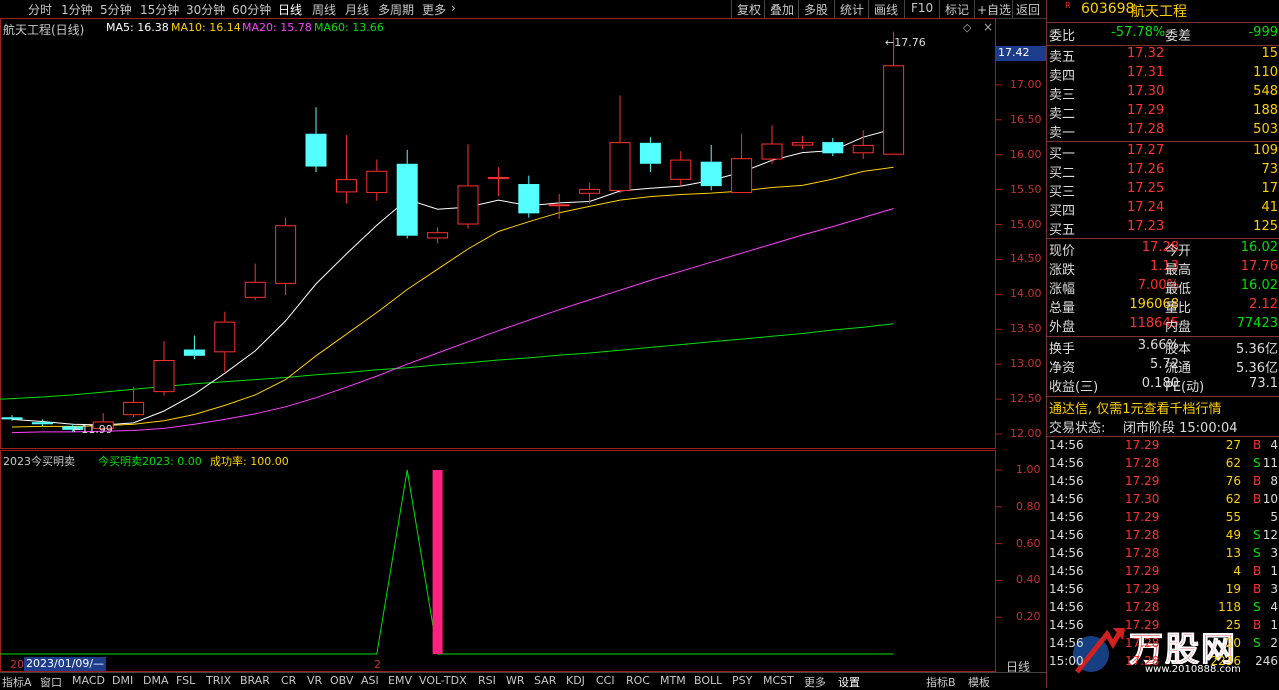 This screenshot has height=690, width=1279. I want to click on back-button: 返回, so click(1028, 9).